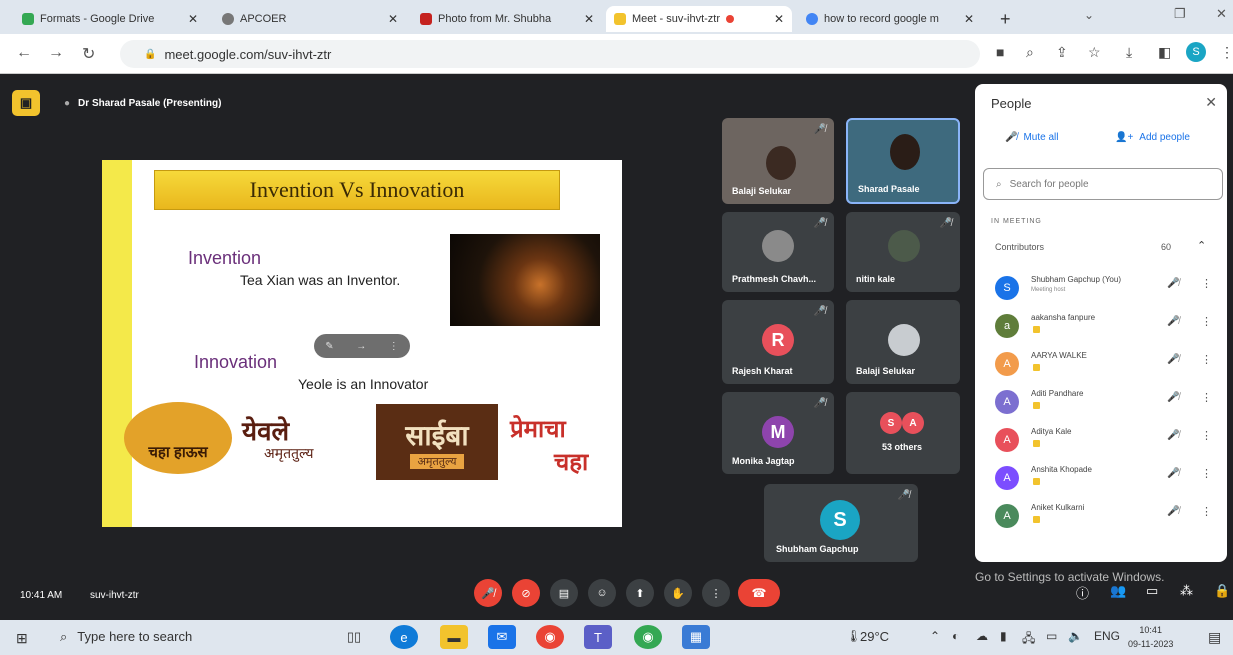 This screenshot has height=655, width=1233. Describe the element at coordinates (22, 638) in the screenshot. I see `windows-start-icon: ⊞` at that location.